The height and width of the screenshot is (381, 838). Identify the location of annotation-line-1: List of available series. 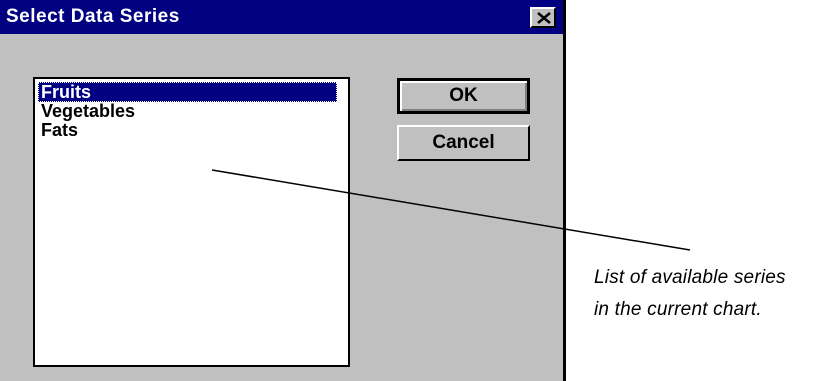
(690, 277).